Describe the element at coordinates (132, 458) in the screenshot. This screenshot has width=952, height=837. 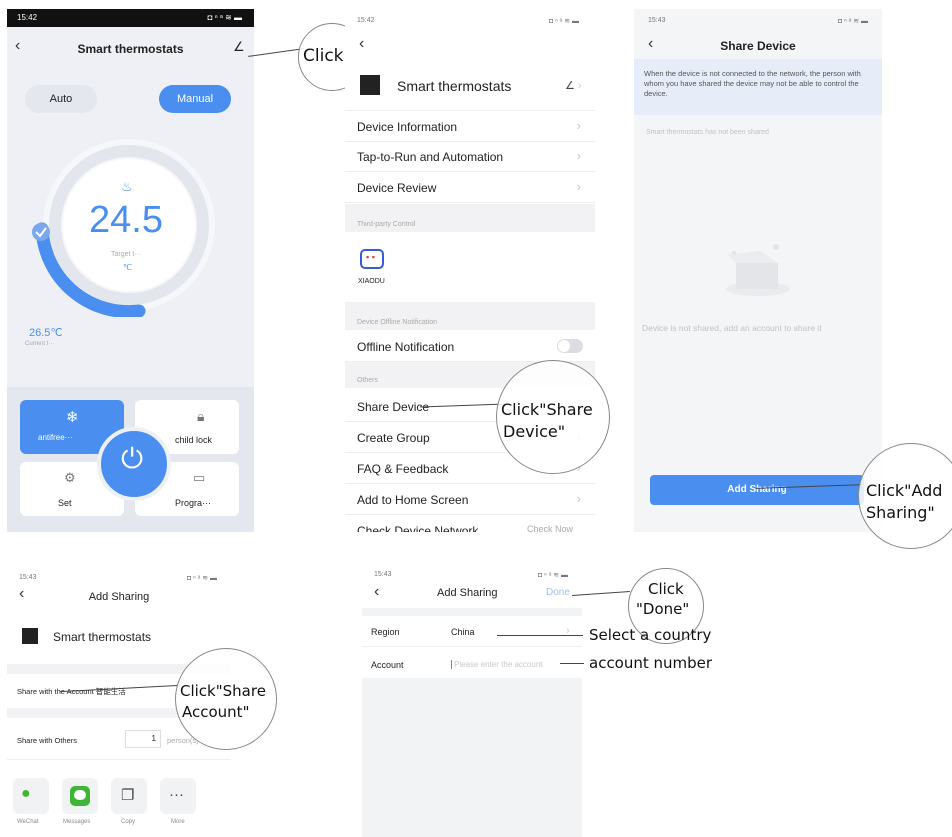
I see `power-icon: ⏻` at that location.